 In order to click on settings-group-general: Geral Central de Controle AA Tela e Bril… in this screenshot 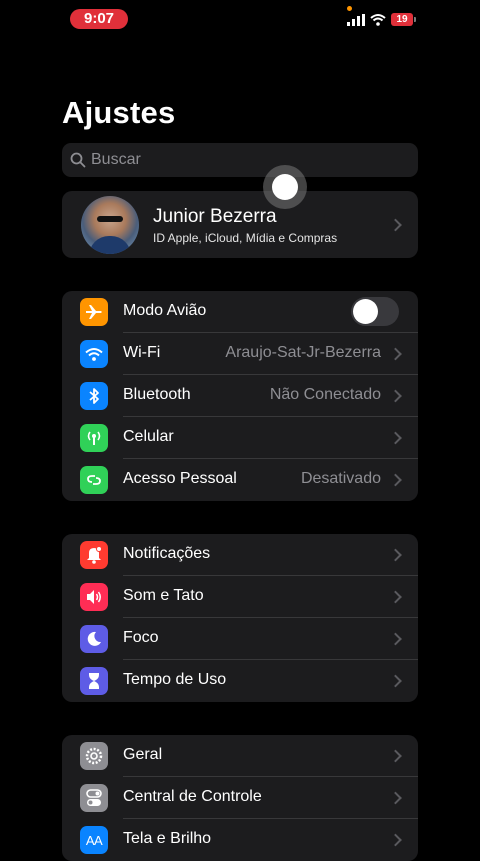, I will do `click(240, 798)`.